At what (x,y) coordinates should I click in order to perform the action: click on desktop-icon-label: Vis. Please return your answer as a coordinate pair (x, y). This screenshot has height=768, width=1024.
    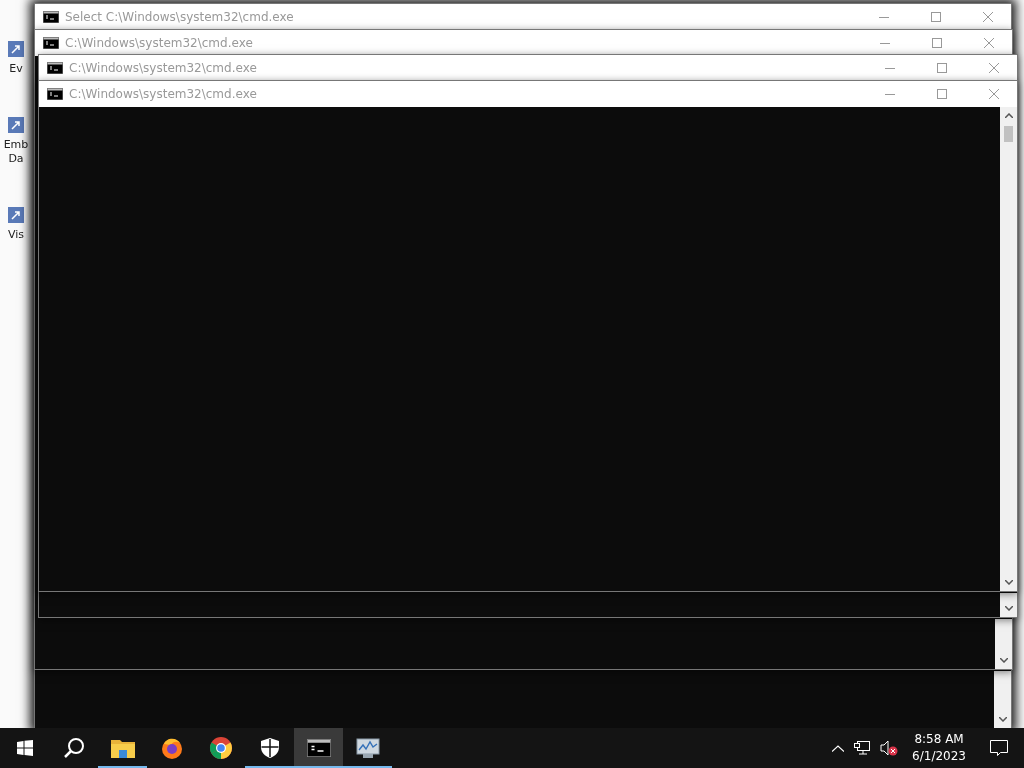
    Looking at the image, I should click on (16, 235).